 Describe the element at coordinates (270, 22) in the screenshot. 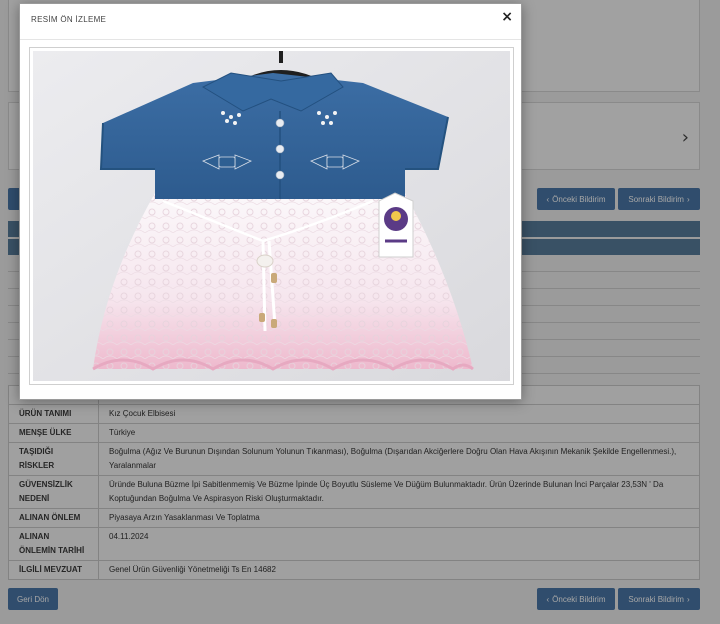

I see `modal-header: RESİM ÖN İZLEME ×` at that location.